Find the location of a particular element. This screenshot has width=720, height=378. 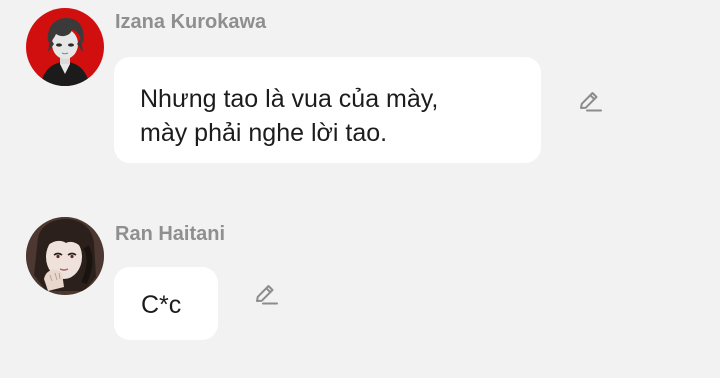

sender-name: Izana Kurokawa is located at coordinates (191, 22).